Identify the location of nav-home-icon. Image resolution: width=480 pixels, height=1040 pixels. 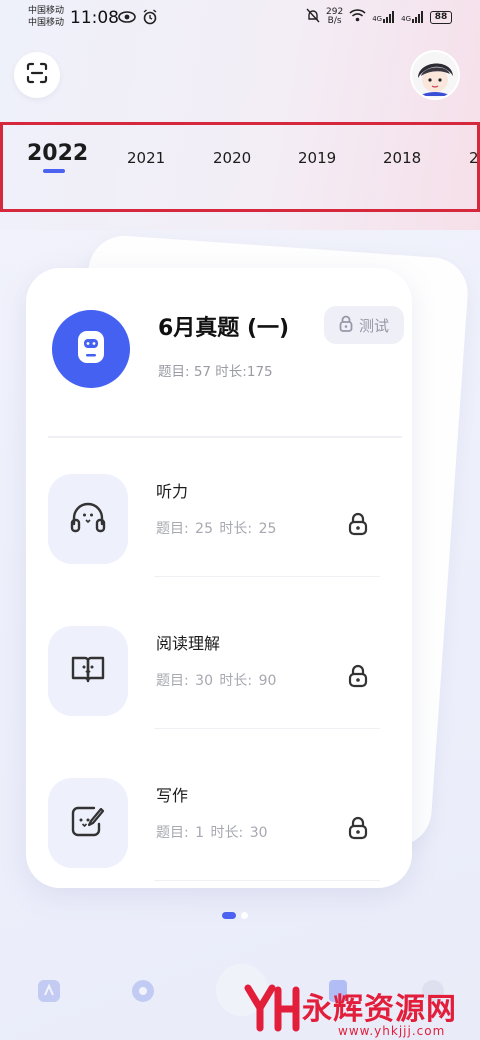
(49, 991).